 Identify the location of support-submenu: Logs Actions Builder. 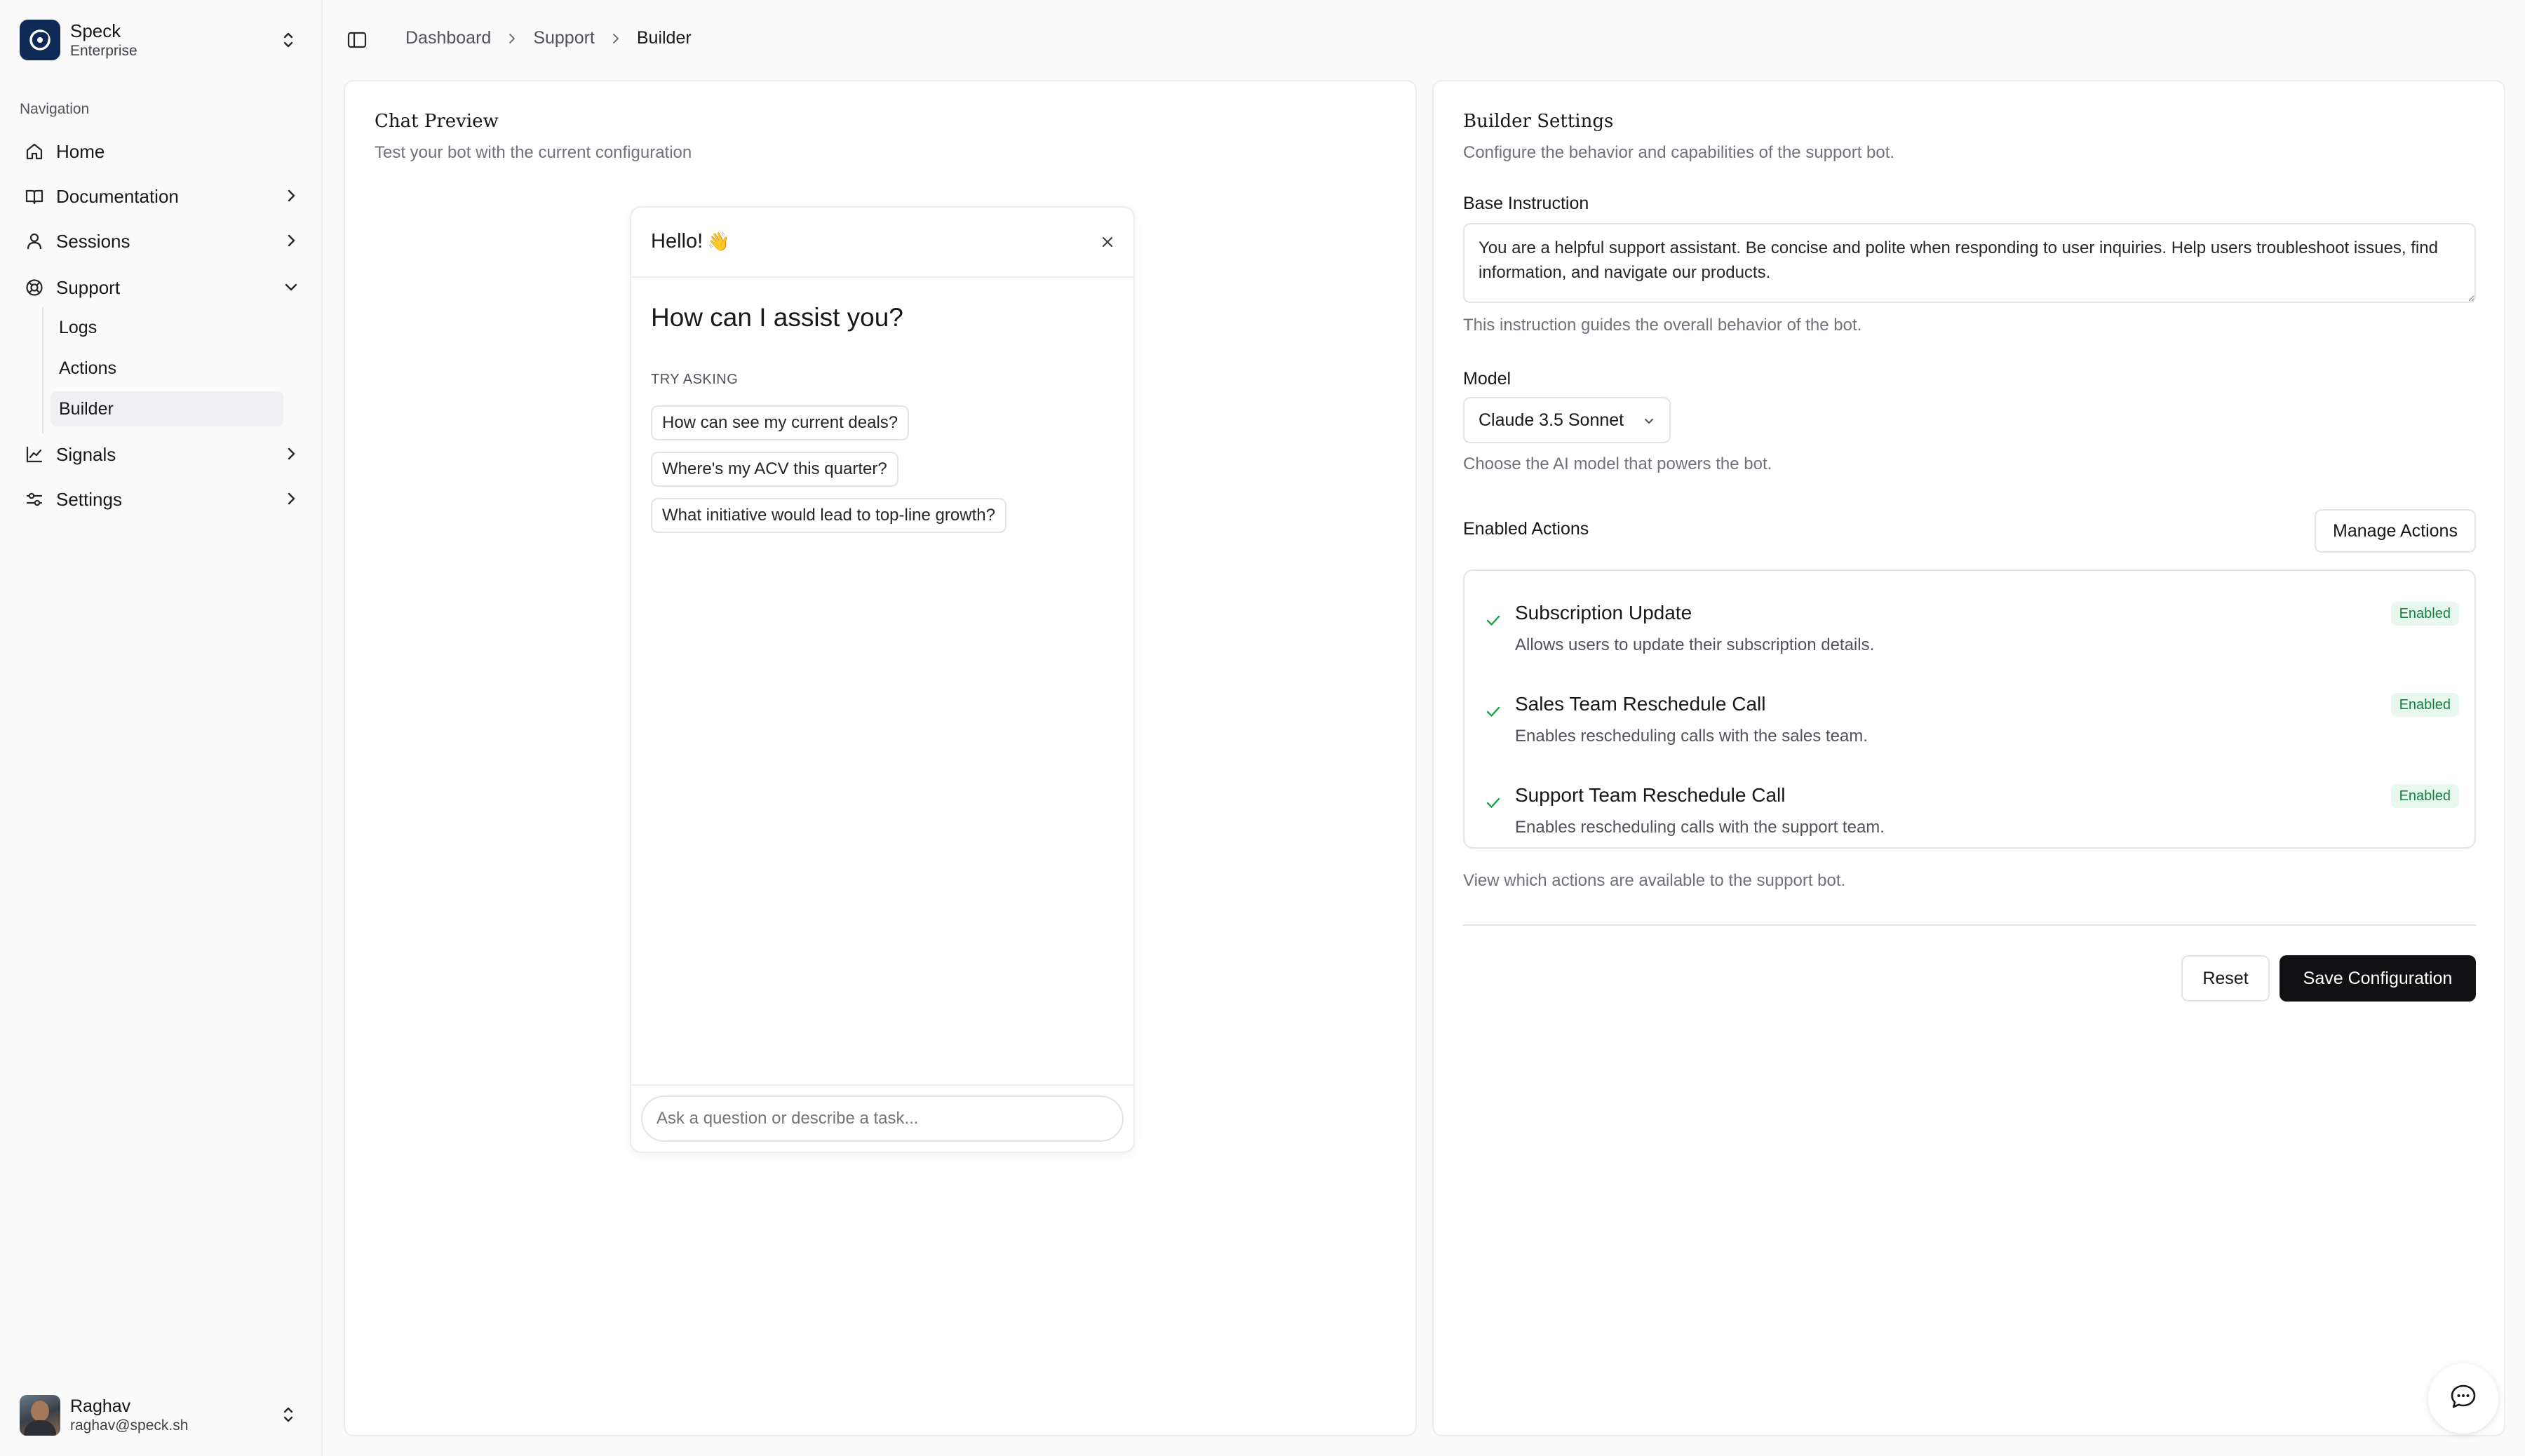
(162, 370).